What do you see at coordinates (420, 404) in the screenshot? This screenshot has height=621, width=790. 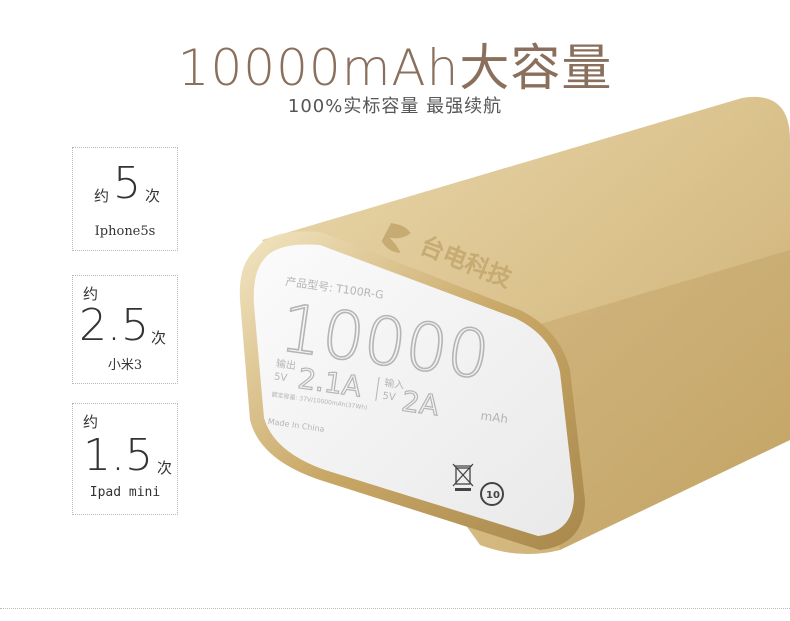 I see `input-current: 2A` at bounding box center [420, 404].